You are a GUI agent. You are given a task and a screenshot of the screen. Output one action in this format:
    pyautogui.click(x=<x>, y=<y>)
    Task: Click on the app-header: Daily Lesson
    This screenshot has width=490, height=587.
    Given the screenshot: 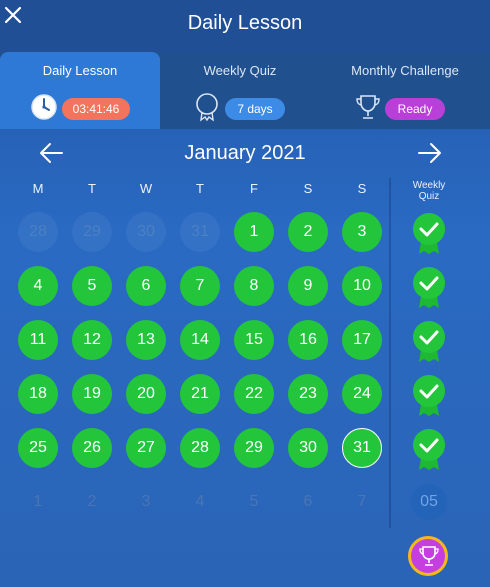 What is the action you would take?
    pyautogui.click(x=245, y=26)
    